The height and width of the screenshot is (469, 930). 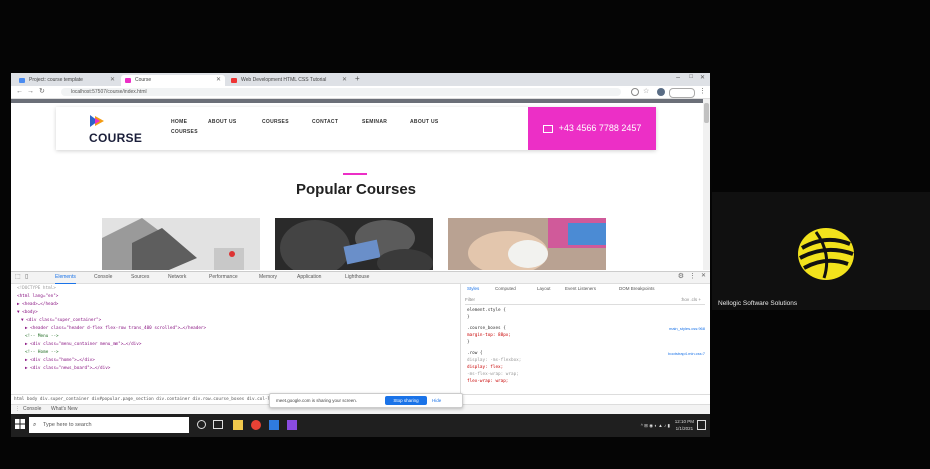 What do you see at coordinates (357, 277) in the screenshot?
I see `tab-lighthouse: Lighthouse` at bounding box center [357, 277].